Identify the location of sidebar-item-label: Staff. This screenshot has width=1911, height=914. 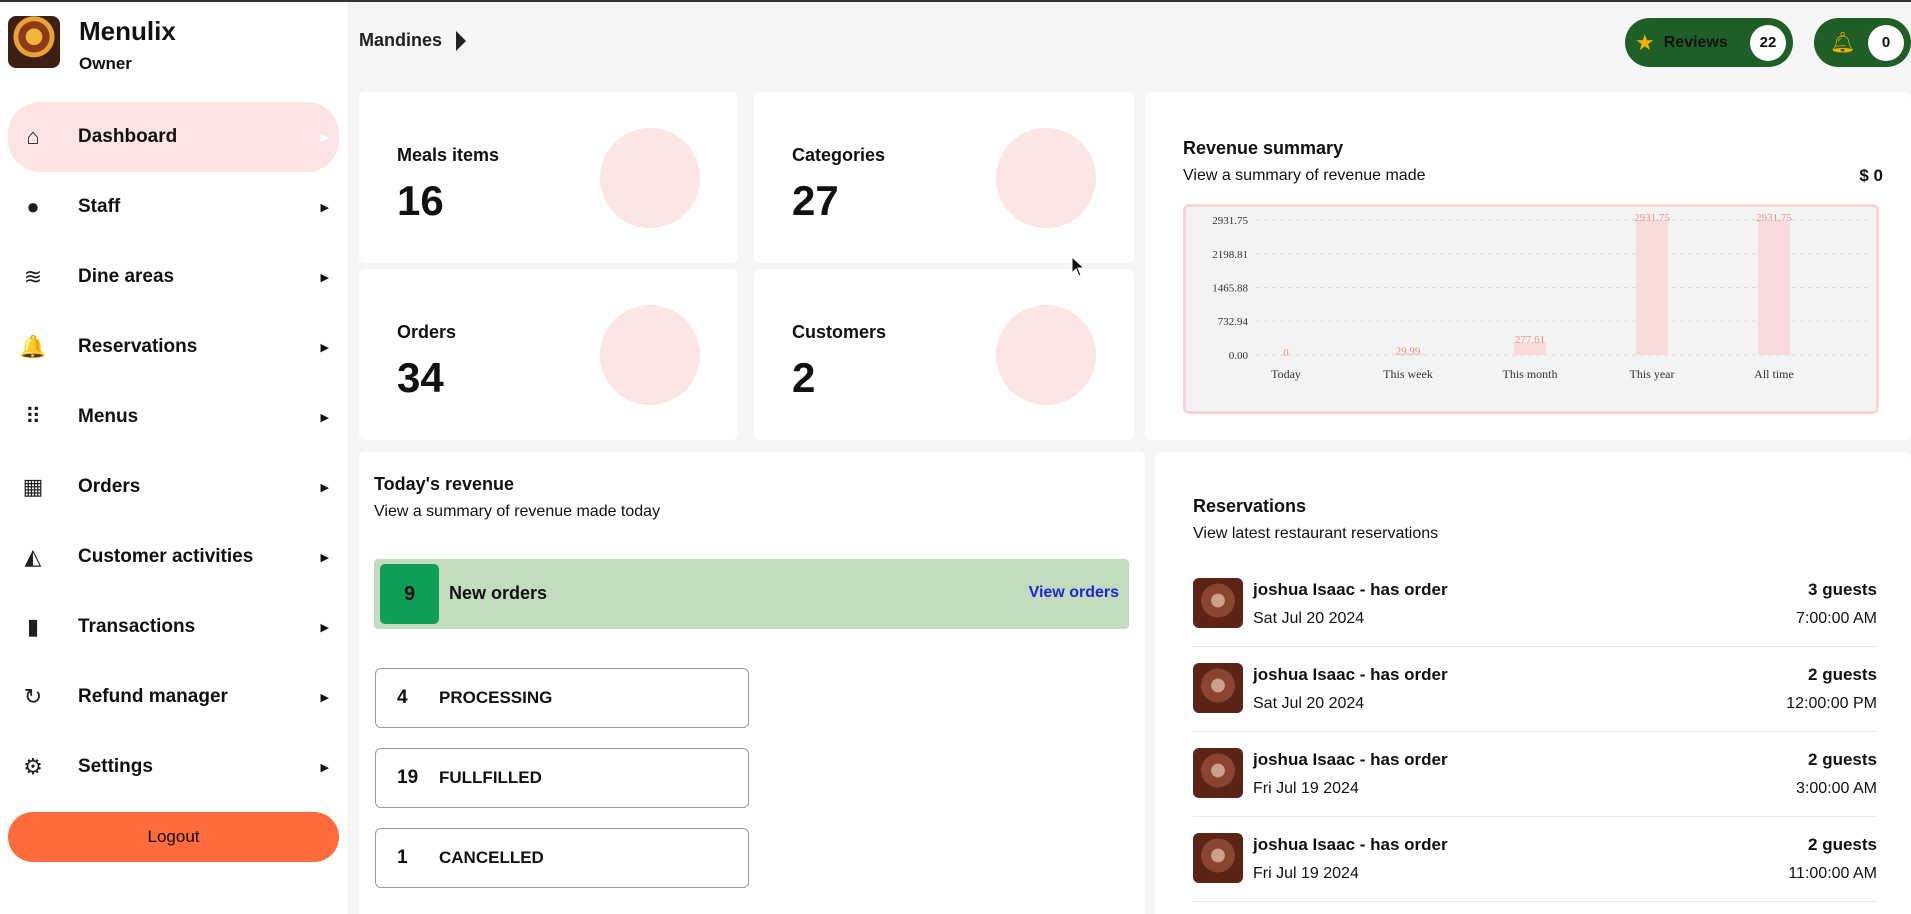
(99, 206).